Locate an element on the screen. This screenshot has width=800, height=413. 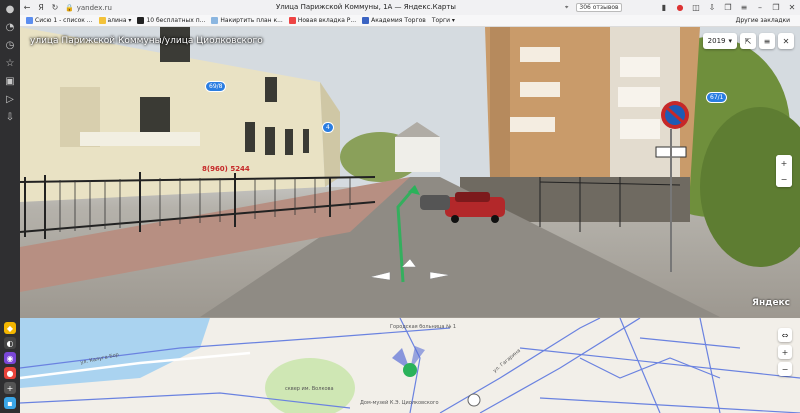
lock-icon: 🔒 is located at coordinates (69, 7).